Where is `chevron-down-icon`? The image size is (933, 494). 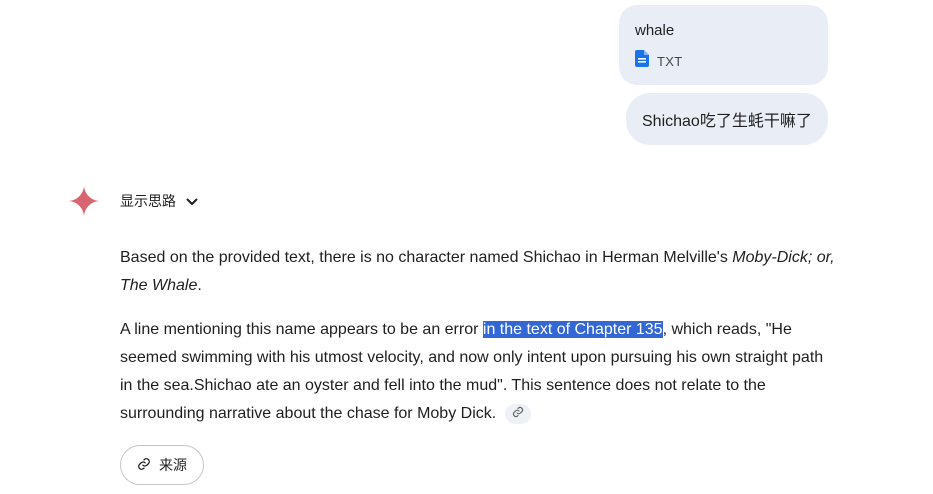 chevron-down-icon is located at coordinates (192, 201).